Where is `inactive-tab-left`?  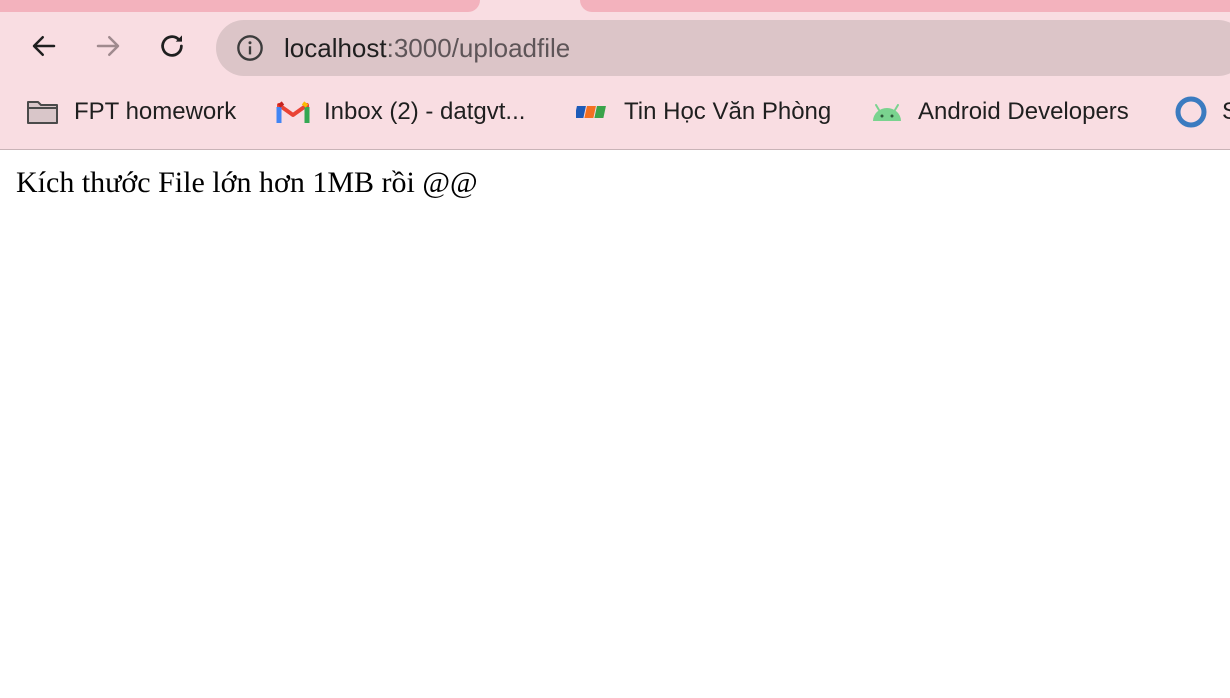 inactive-tab-left is located at coordinates (240, 6).